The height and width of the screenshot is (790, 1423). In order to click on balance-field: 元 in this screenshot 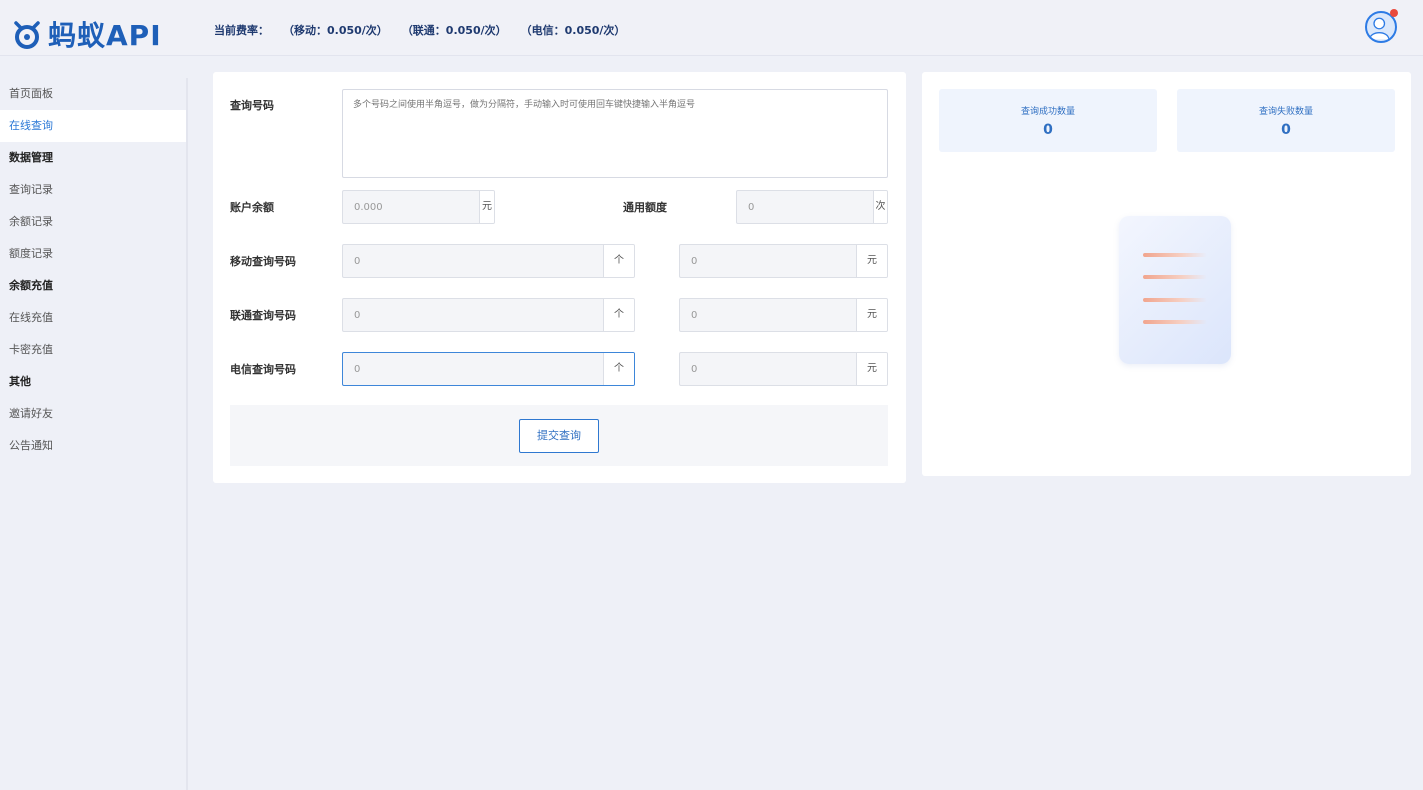, I will do `click(418, 207)`.